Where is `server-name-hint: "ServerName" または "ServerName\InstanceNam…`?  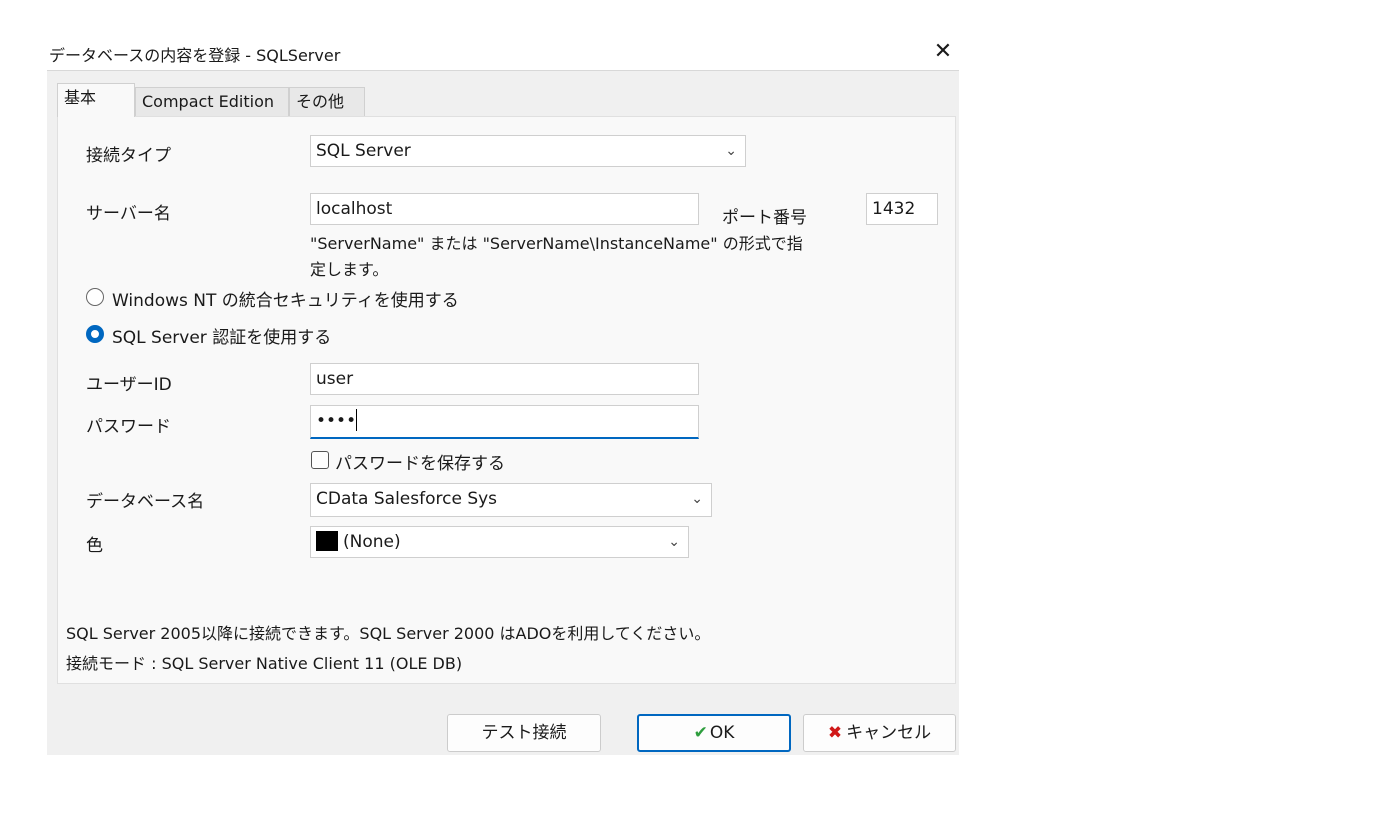 server-name-hint: "ServerName" または "ServerName\InstanceNam… is located at coordinates (556, 257).